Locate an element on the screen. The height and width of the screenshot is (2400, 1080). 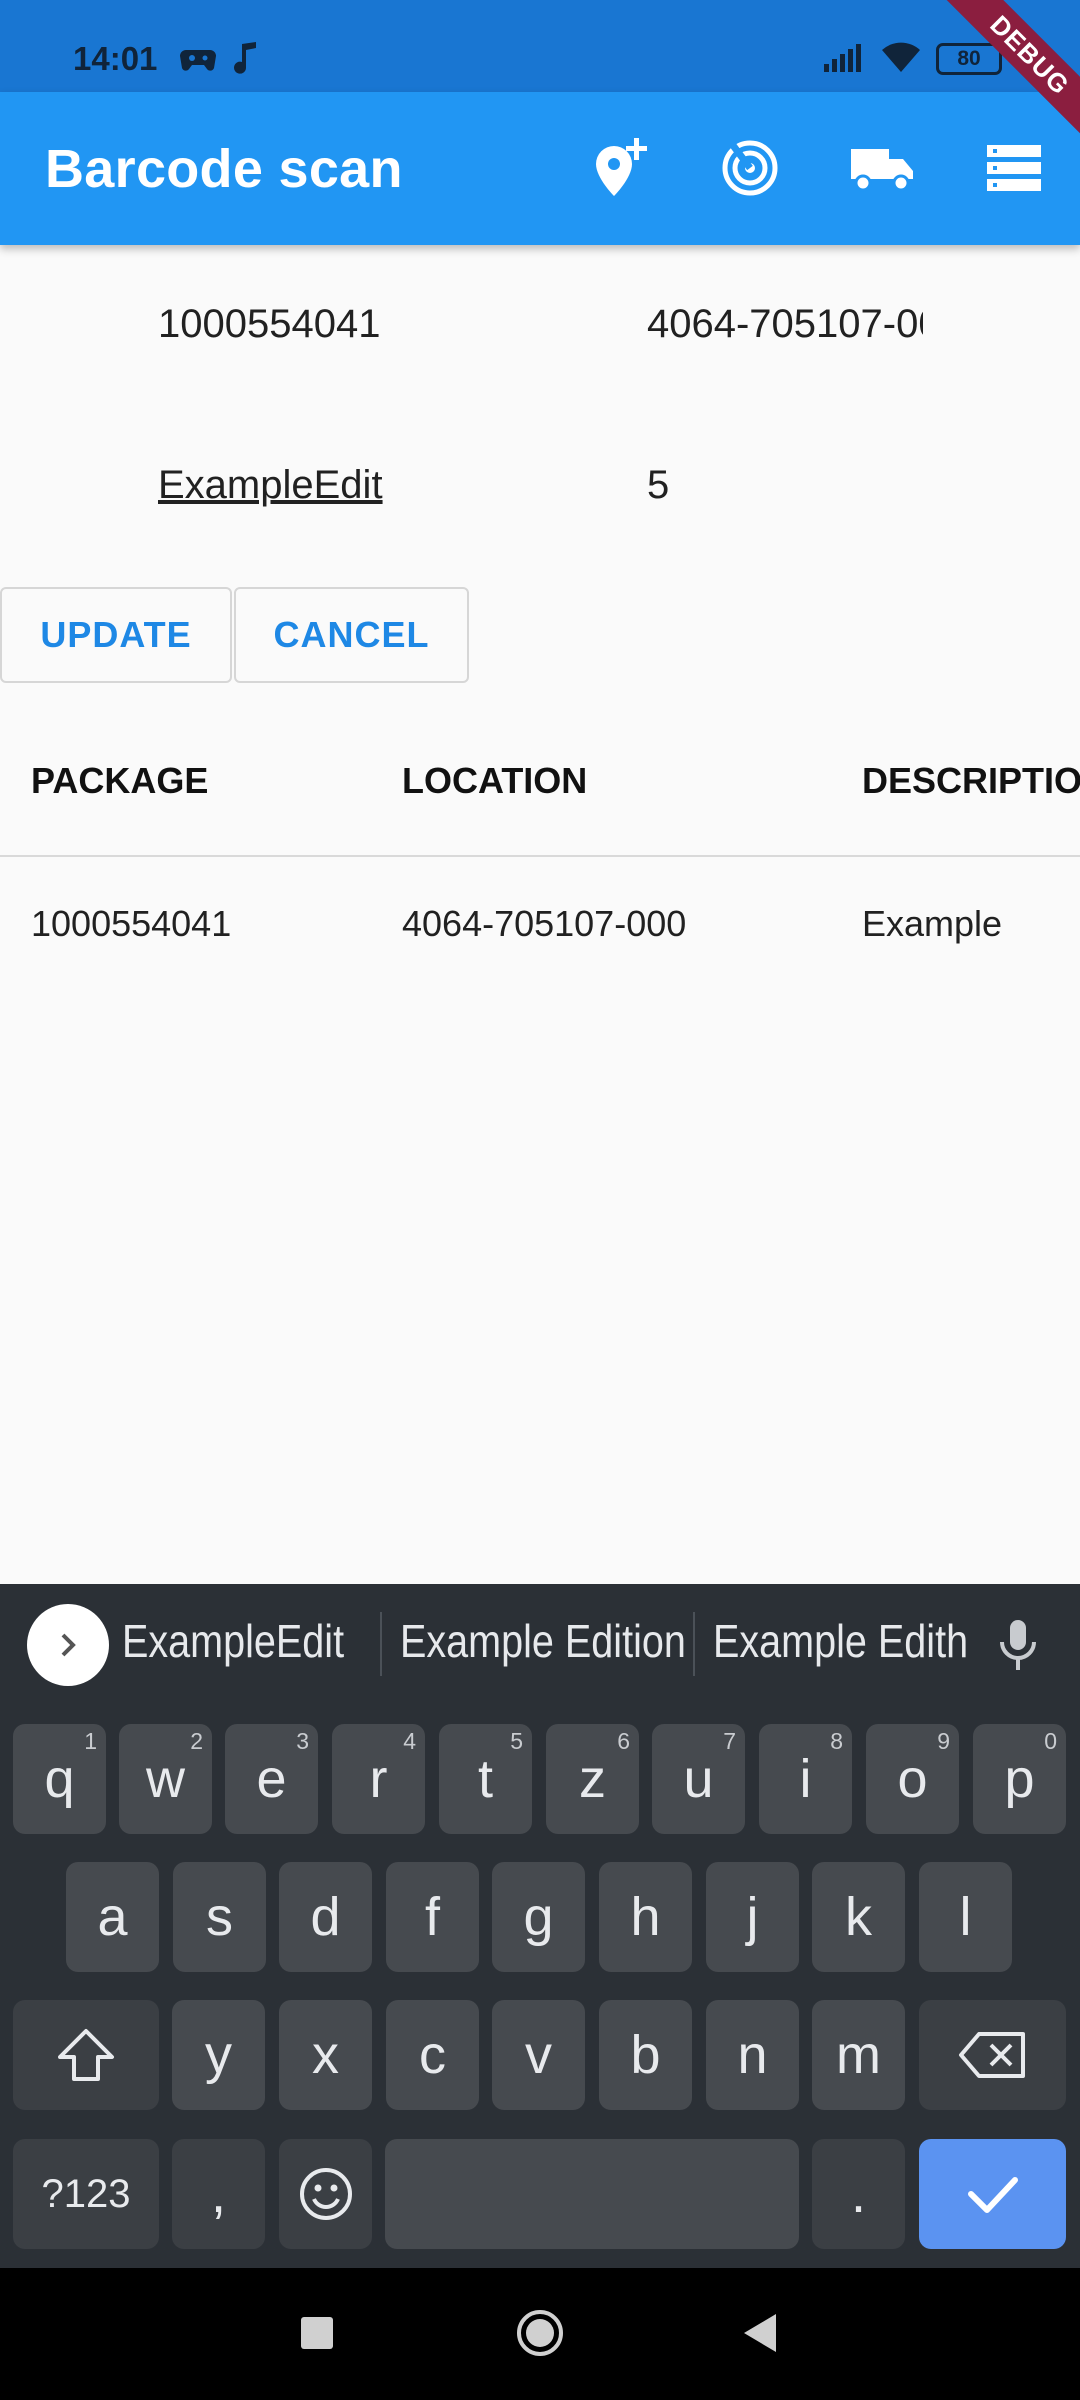
key-hint: 7 is located at coordinates (729, 1741).